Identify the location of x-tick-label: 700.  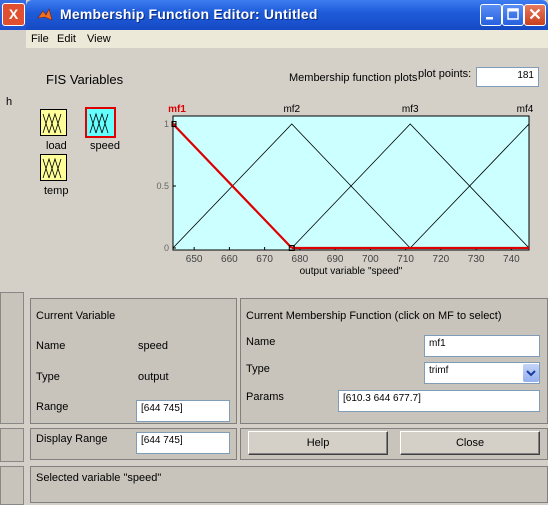
(370, 259).